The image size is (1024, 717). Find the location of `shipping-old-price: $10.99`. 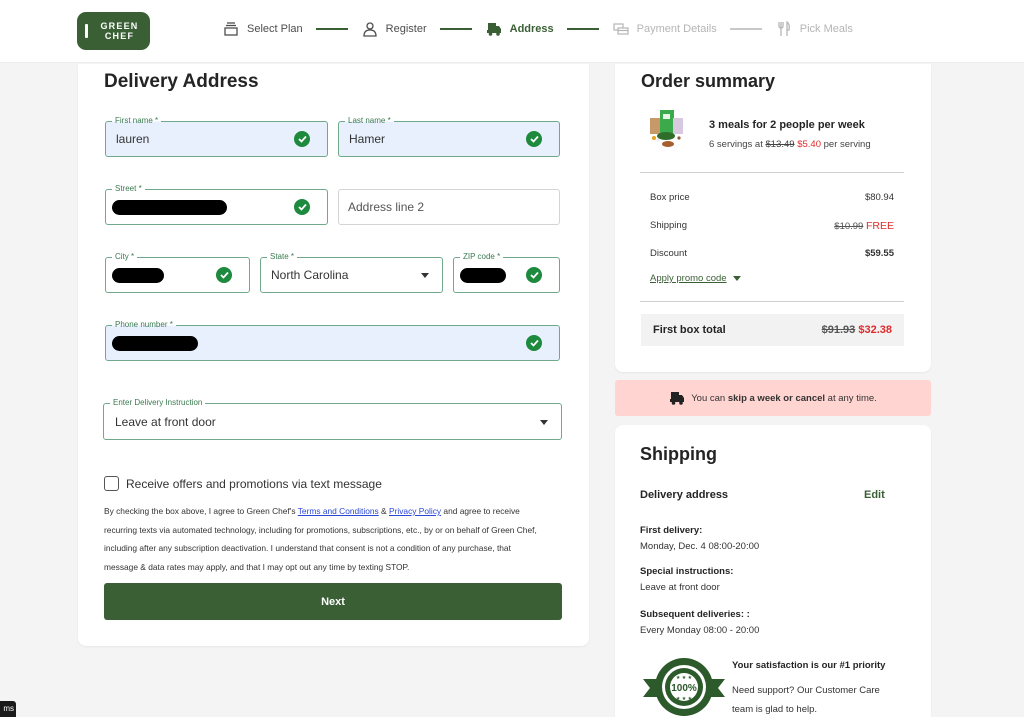

shipping-old-price: $10.99 is located at coordinates (849, 226).